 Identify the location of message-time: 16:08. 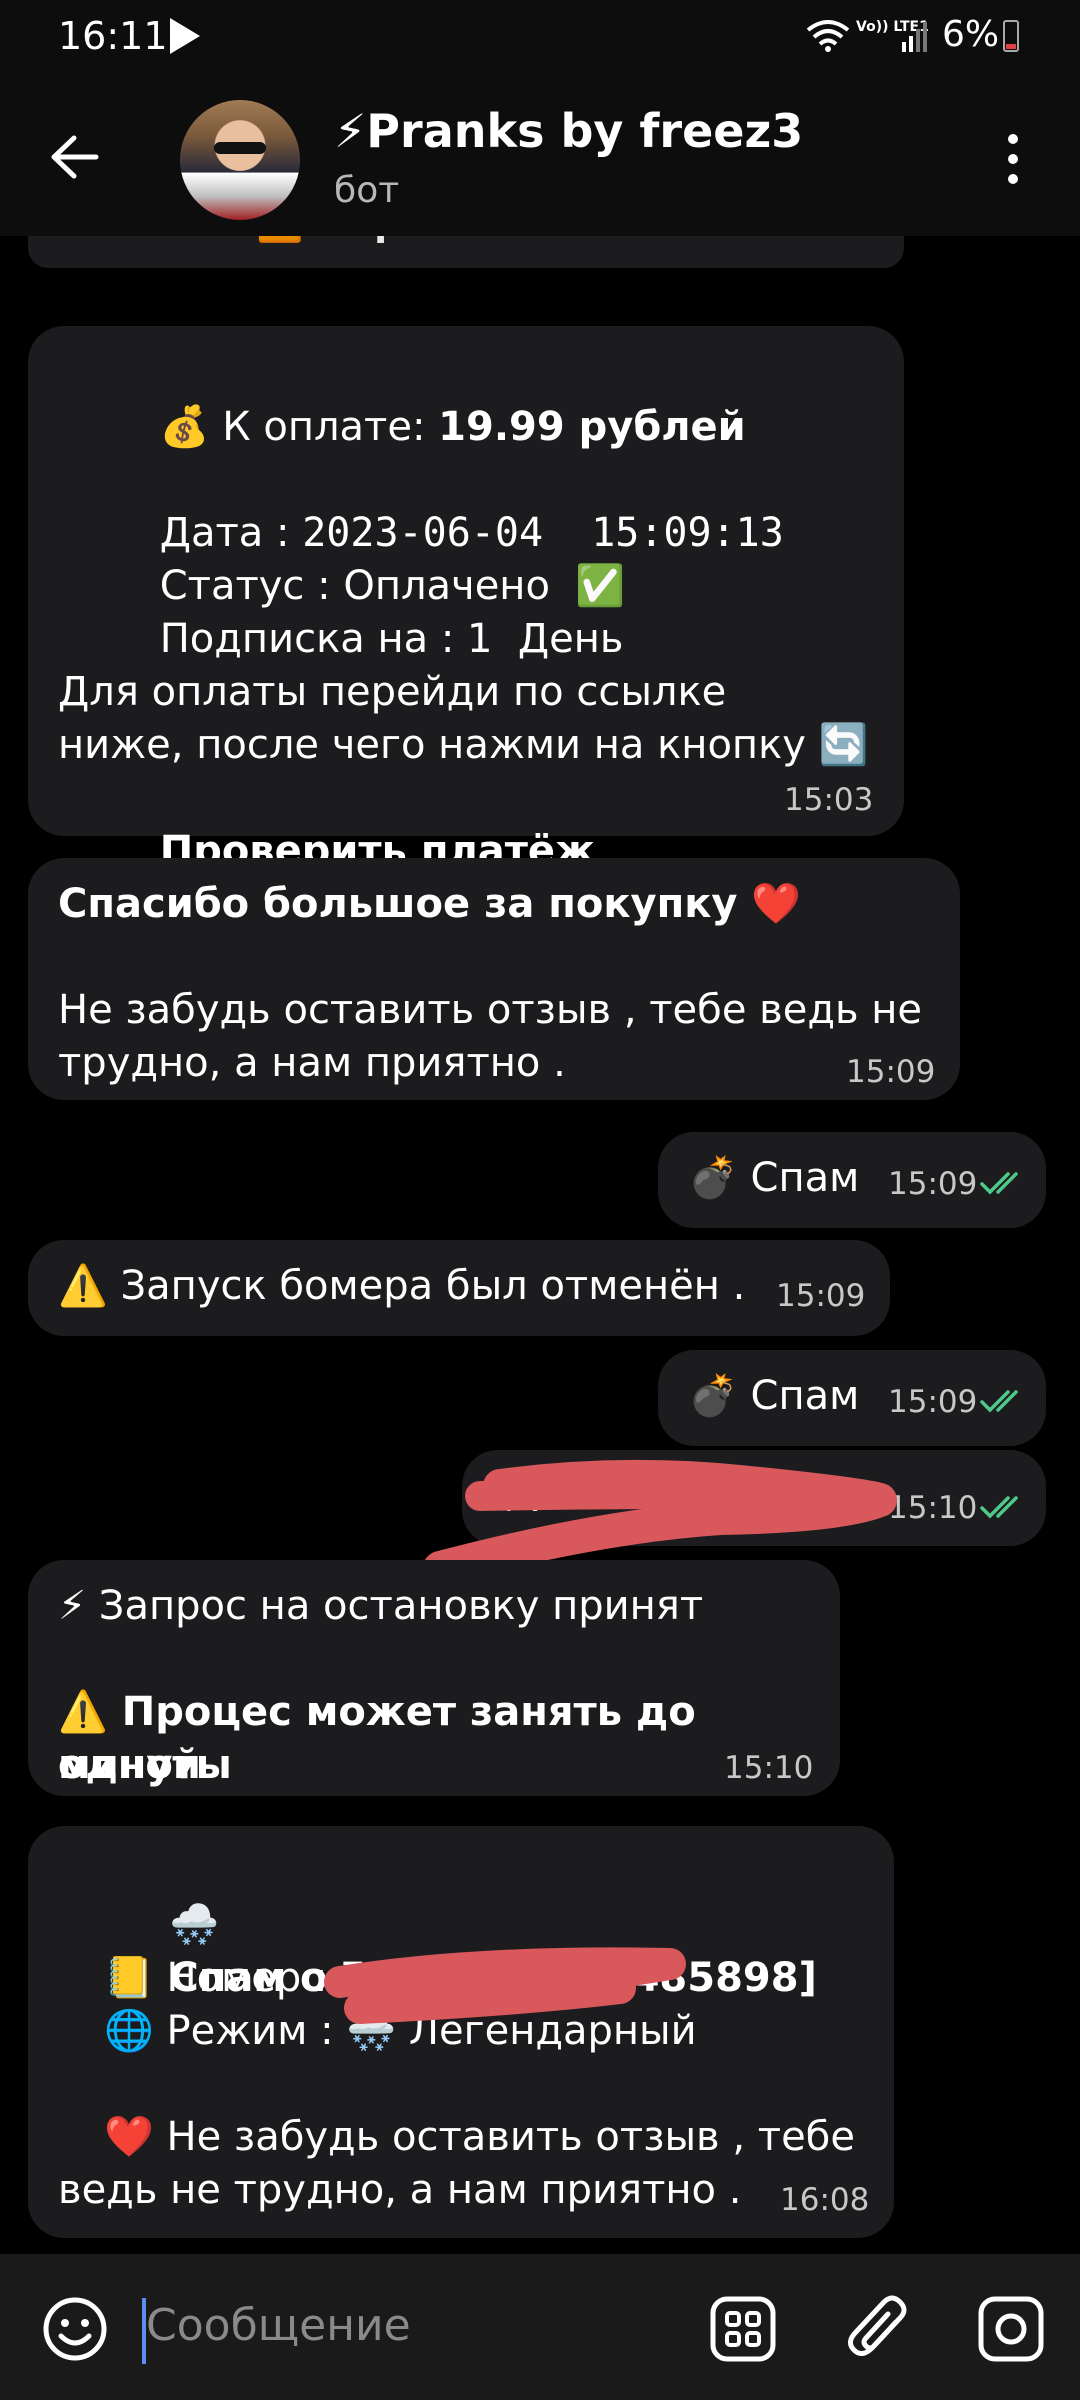
(825, 2200).